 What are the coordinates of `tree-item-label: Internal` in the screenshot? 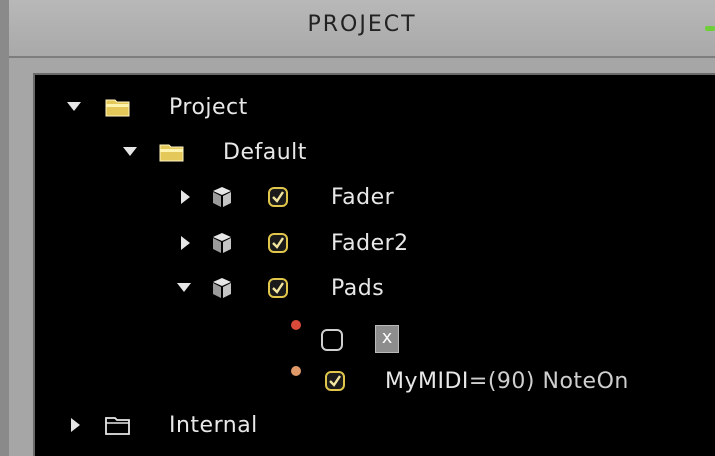 It's located at (213, 425).